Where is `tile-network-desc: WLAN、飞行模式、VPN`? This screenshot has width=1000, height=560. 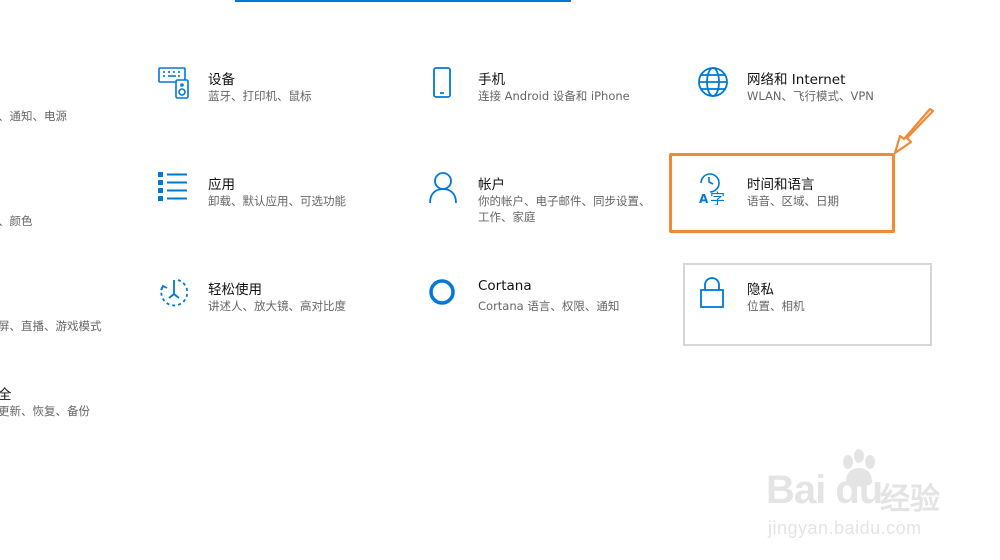 tile-network-desc: WLAN、飞行模式、VPN is located at coordinates (810, 96).